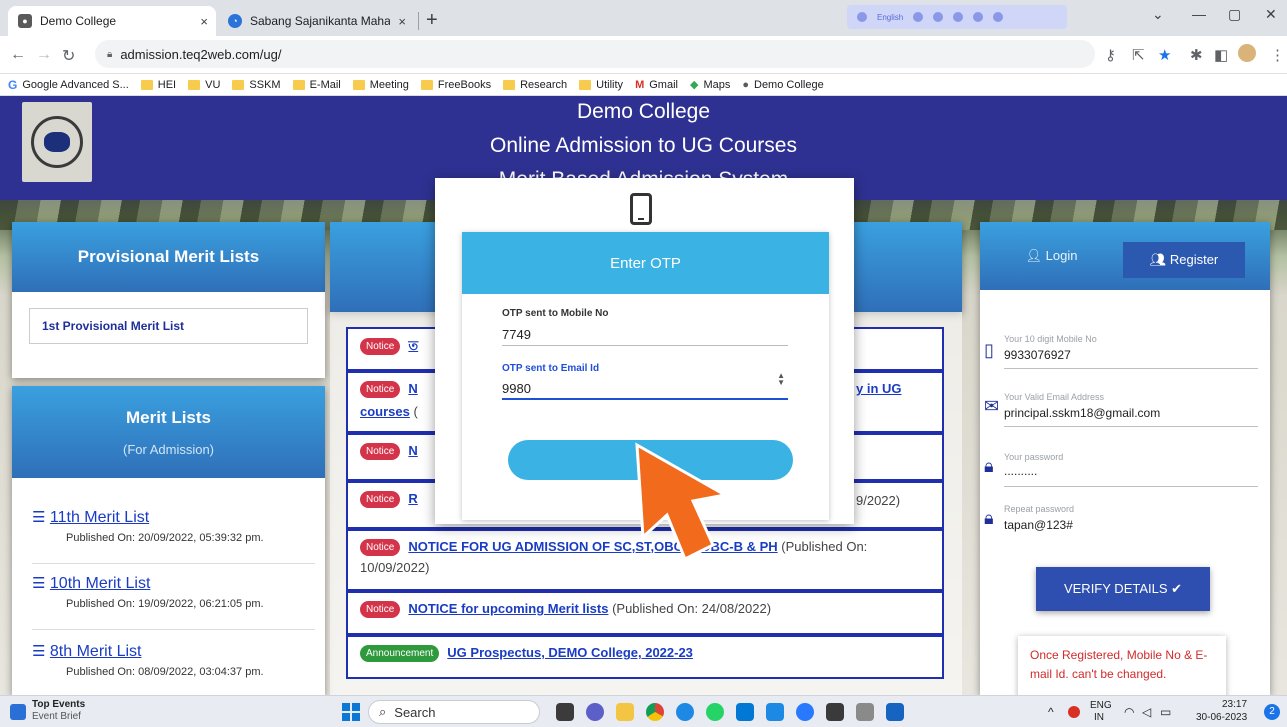 The image size is (1287, 727). What do you see at coordinates (957, 17) in the screenshot?
I see `language-toolbar: English` at bounding box center [957, 17].